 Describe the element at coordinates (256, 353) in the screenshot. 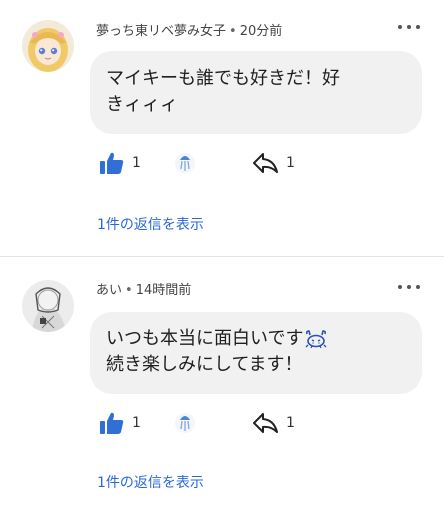

I see `comment-bubble: いつも本当に面白いです 続き楽しみにしてます！` at that location.